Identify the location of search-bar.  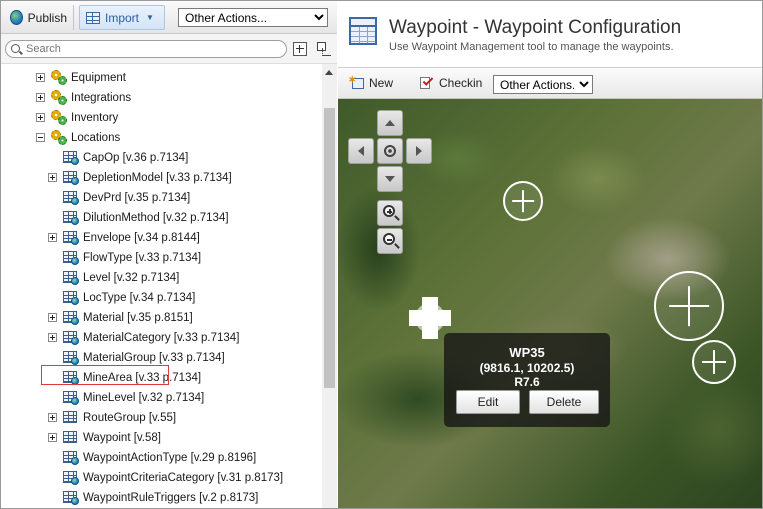
(169, 49).